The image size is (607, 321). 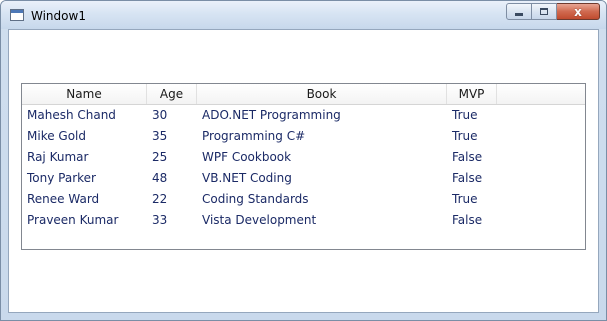 What do you see at coordinates (84, 94) in the screenshot?
I see `column-header-name: Name` at bounding box center [84, 94].